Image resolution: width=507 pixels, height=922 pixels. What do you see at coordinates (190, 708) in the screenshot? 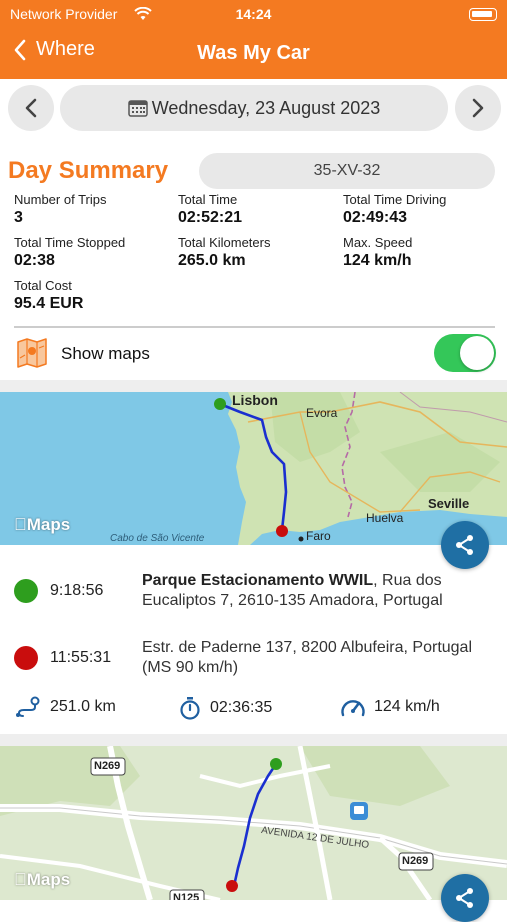
I see `stopwatch-icon` at bounding box center [190, 708].